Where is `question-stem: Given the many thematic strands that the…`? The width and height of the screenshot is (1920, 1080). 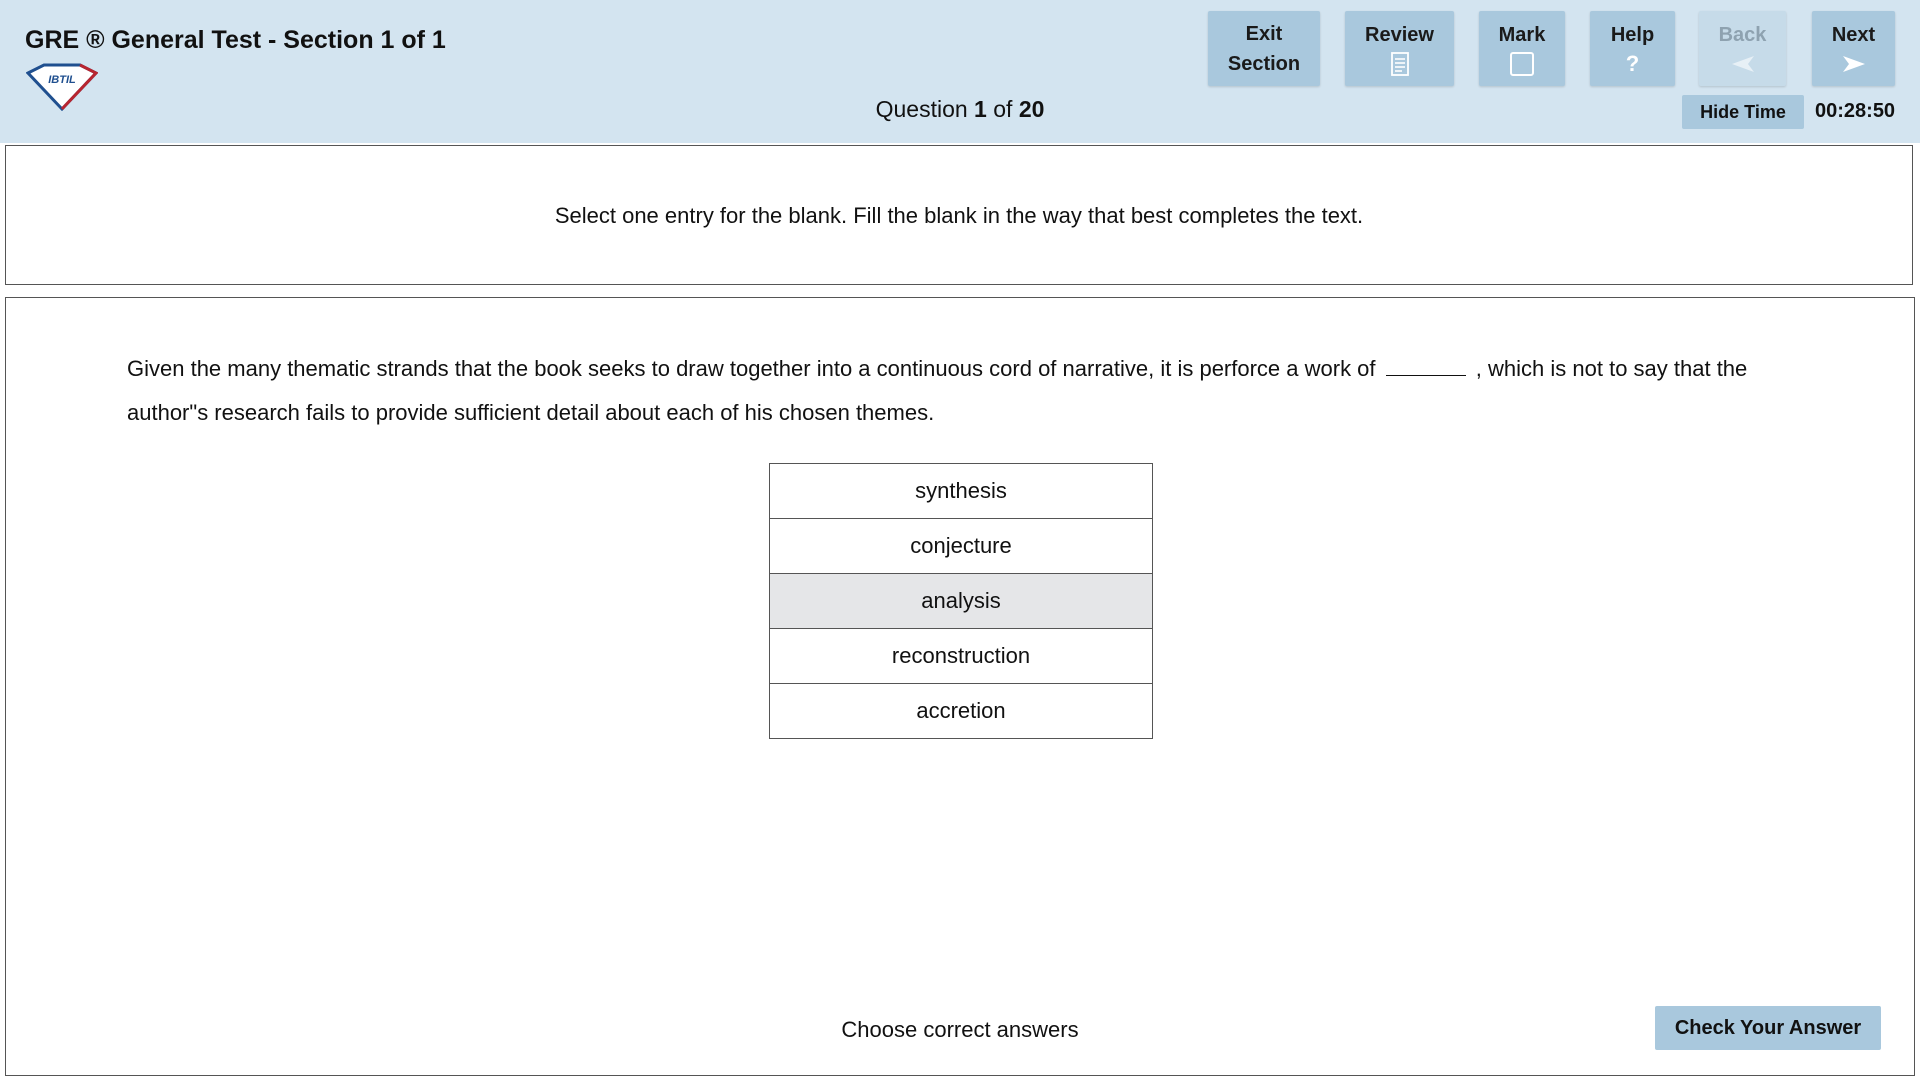 question-stem: Given the many thematic strands that the… is located at coordinates (977, 391).